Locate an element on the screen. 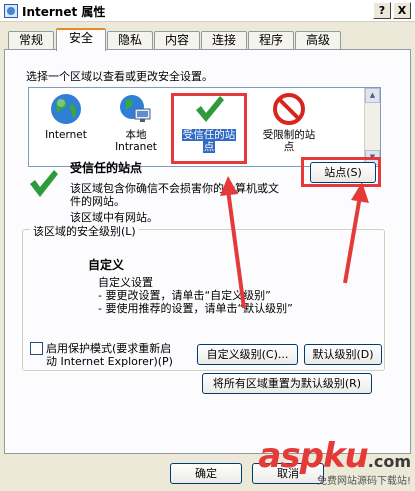  protected-mode-label-line2: 动 Internet Explorer)(P) is located at coordinates (109, 361).